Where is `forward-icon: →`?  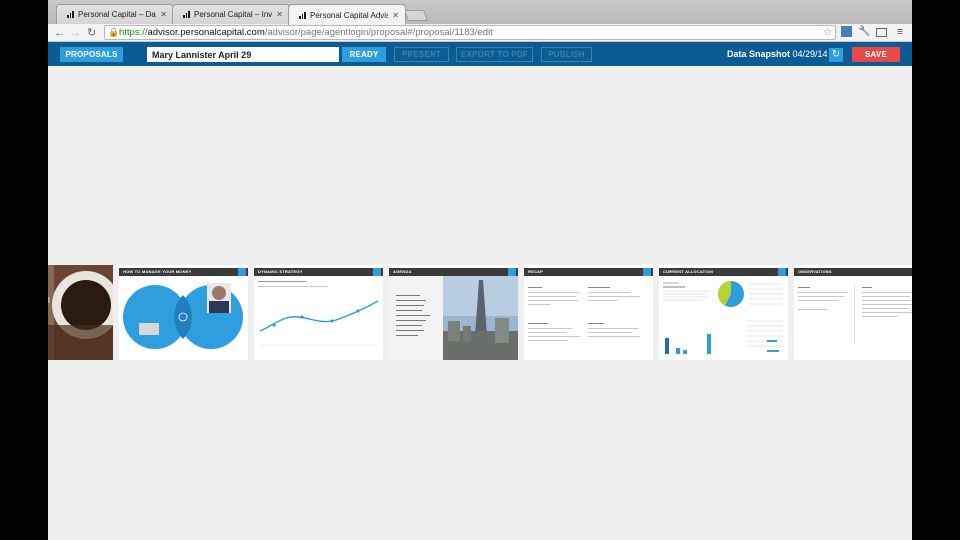
forward-icon: → is located at coordinates (75, 33).